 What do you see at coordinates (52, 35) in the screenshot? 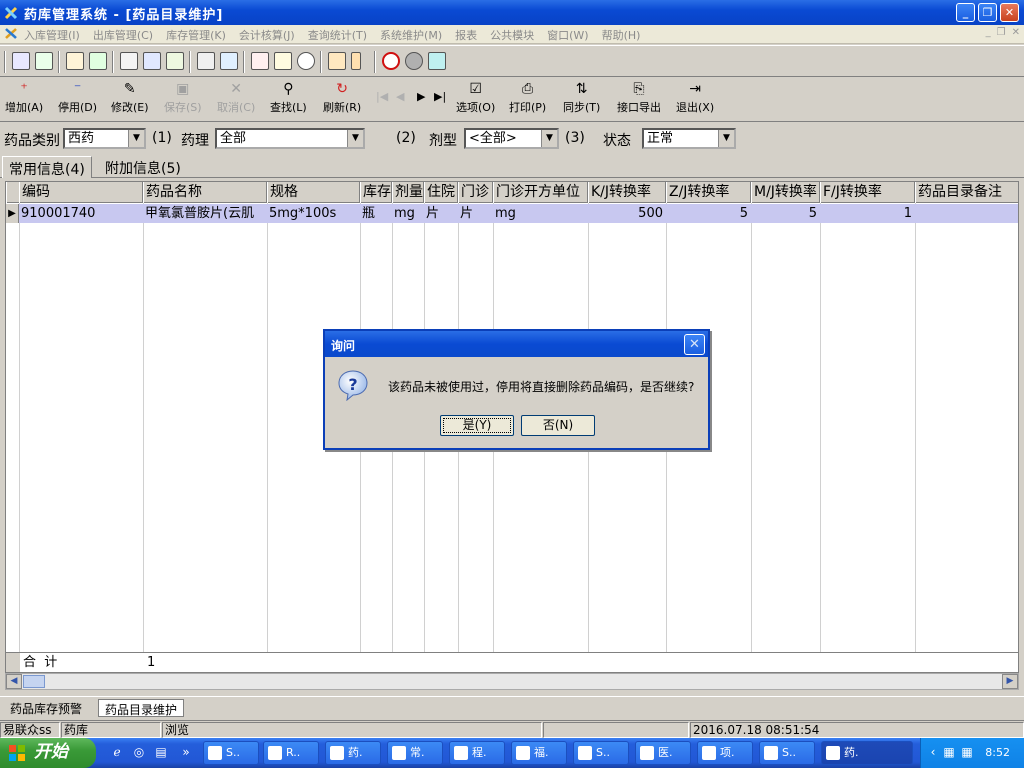
I see `menu-item-inbound: 入库管理(I)` at bounding box center [52, 35].